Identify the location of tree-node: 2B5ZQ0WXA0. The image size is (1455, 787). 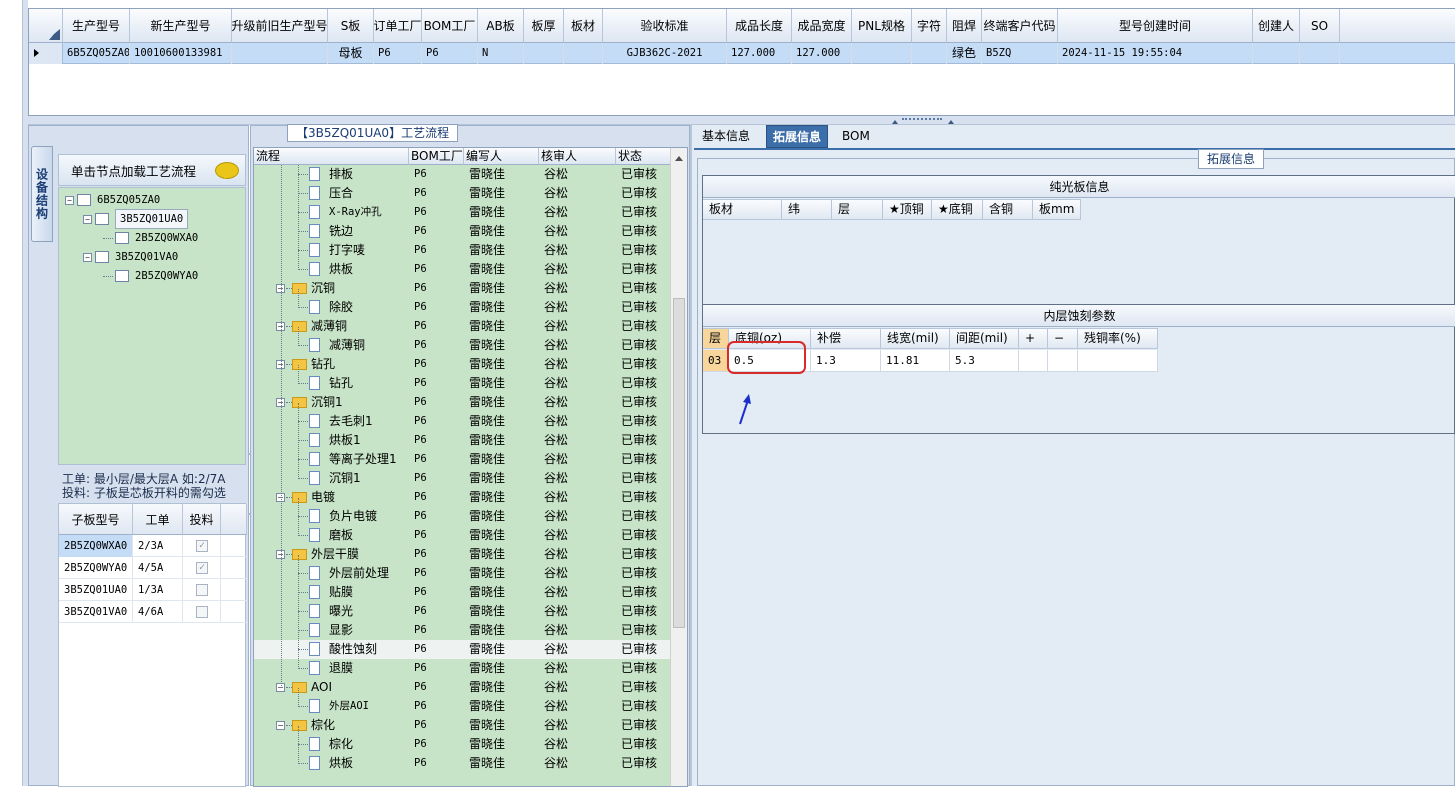
(150, 238).